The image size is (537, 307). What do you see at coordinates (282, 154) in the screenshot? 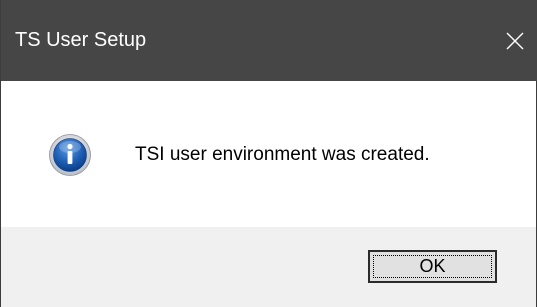
I see `message-text: TSI user environment was created.` at bounding box center [282, 154].